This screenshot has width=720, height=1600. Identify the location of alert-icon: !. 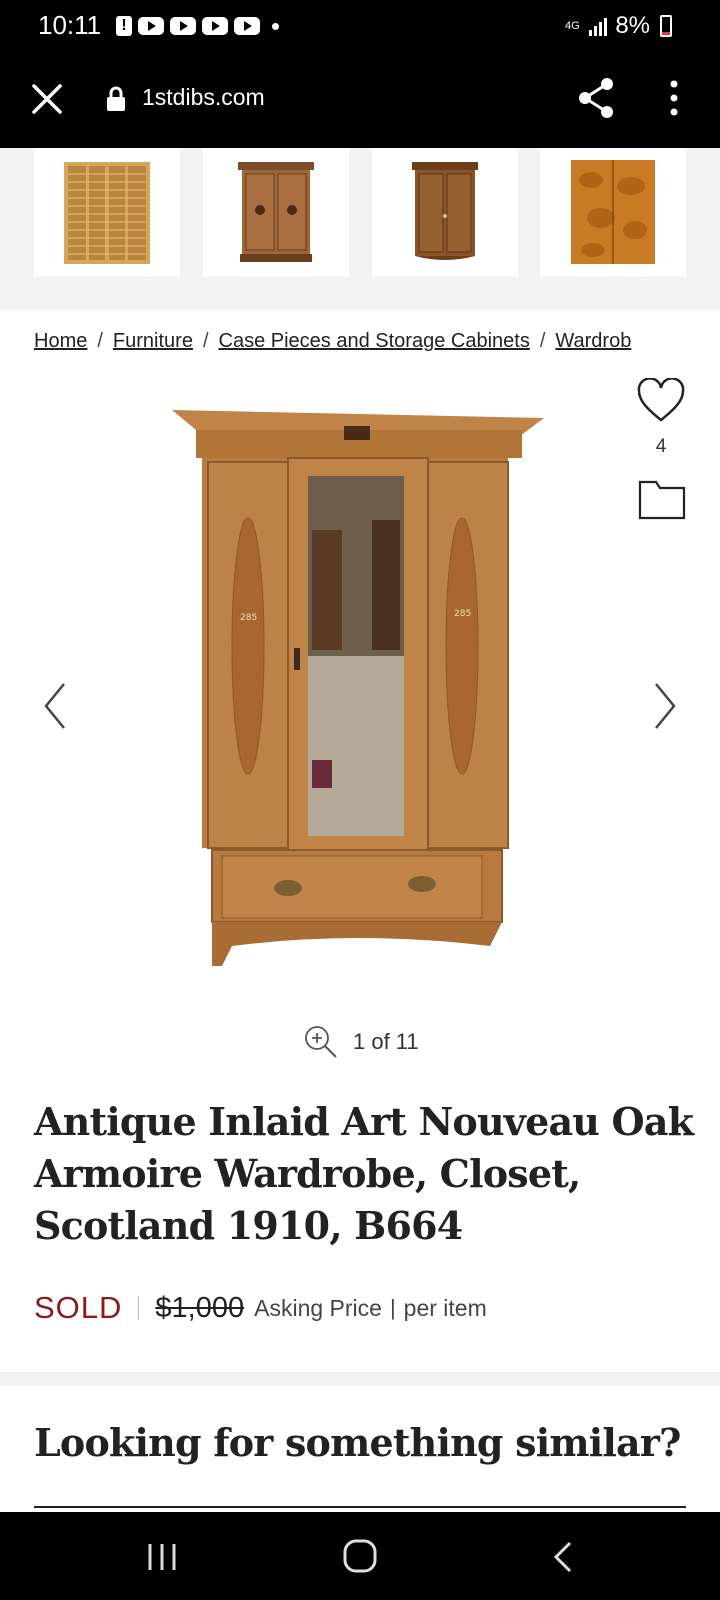
(124, 26).